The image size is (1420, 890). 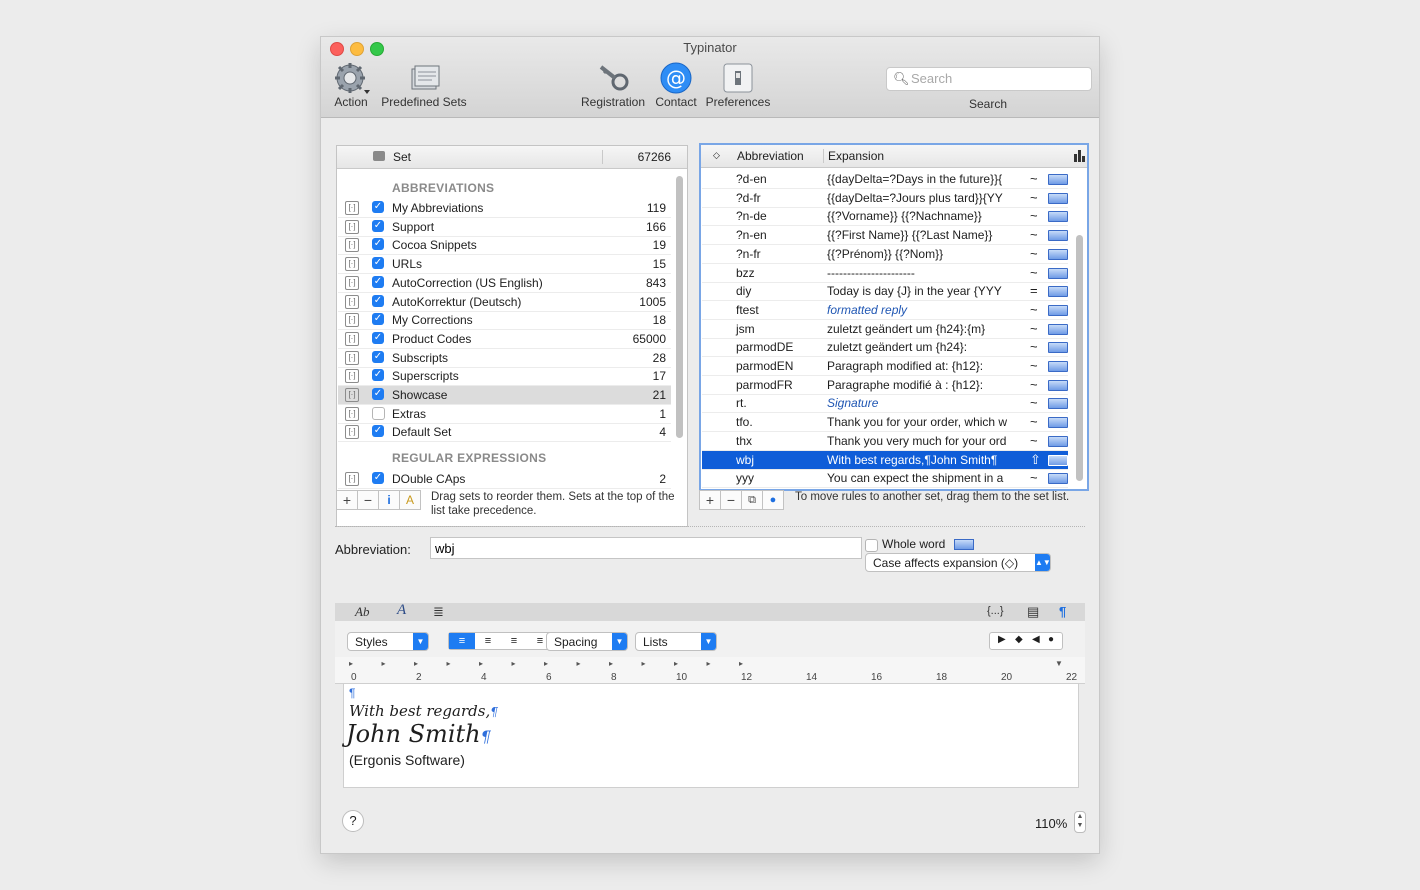 What do you see at coordinates (710, 670) in the screenshot?
I see `ruler: 0 2 4 6 8 10 12 14 16 18 20 22 ▸ ▸ ▸ ▸ ▸ ▸ ▸ ▸ ▸ ▸ ▸ ▸ ▸ ▼` at bounding box center [710, 670].